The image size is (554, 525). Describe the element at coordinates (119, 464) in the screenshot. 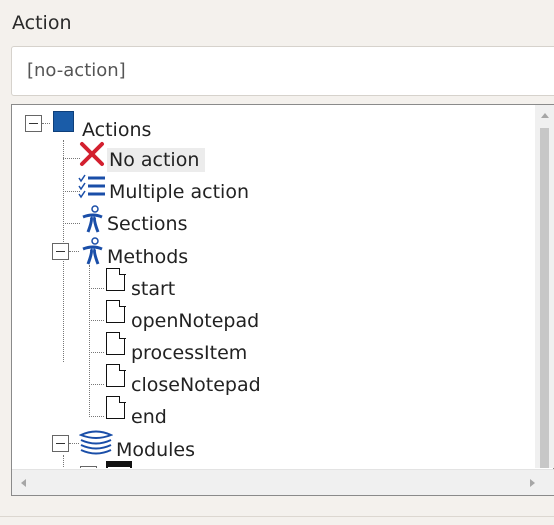

I see `window-icon` at that location.